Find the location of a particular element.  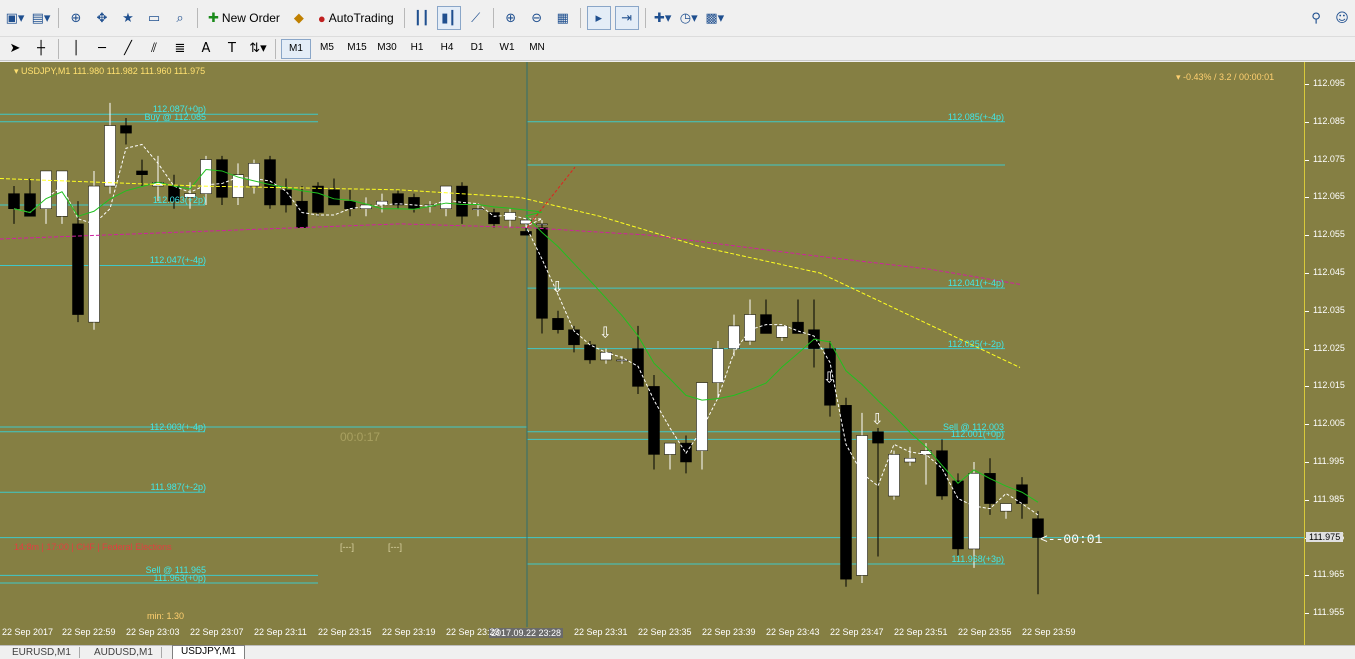

news-event: 14:8m | 17:00 | CHF | Federal Elections is located at coordinates (93, 547).